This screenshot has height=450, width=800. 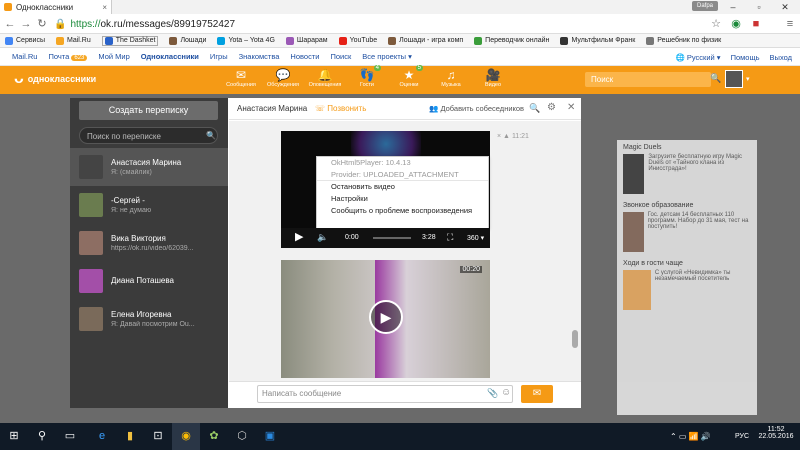 What do you see at coordinates (506, 136) in the screenshot?
I see `like-icon: ▲` at bounding box center [506, 136].